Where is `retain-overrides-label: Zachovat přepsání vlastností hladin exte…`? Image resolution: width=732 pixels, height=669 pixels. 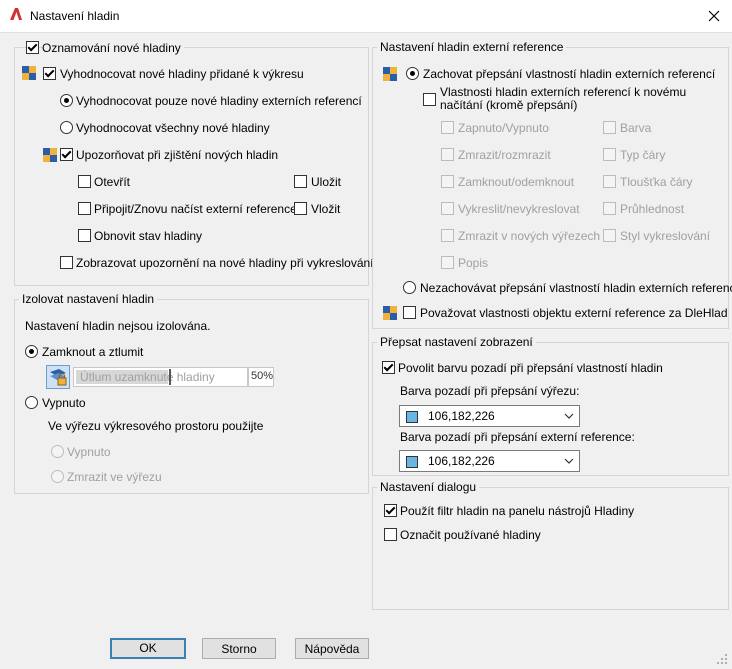 retain-overrides-label: Zachovat přepsání vlastností hladin exte… is located at coordinates (569, 74).